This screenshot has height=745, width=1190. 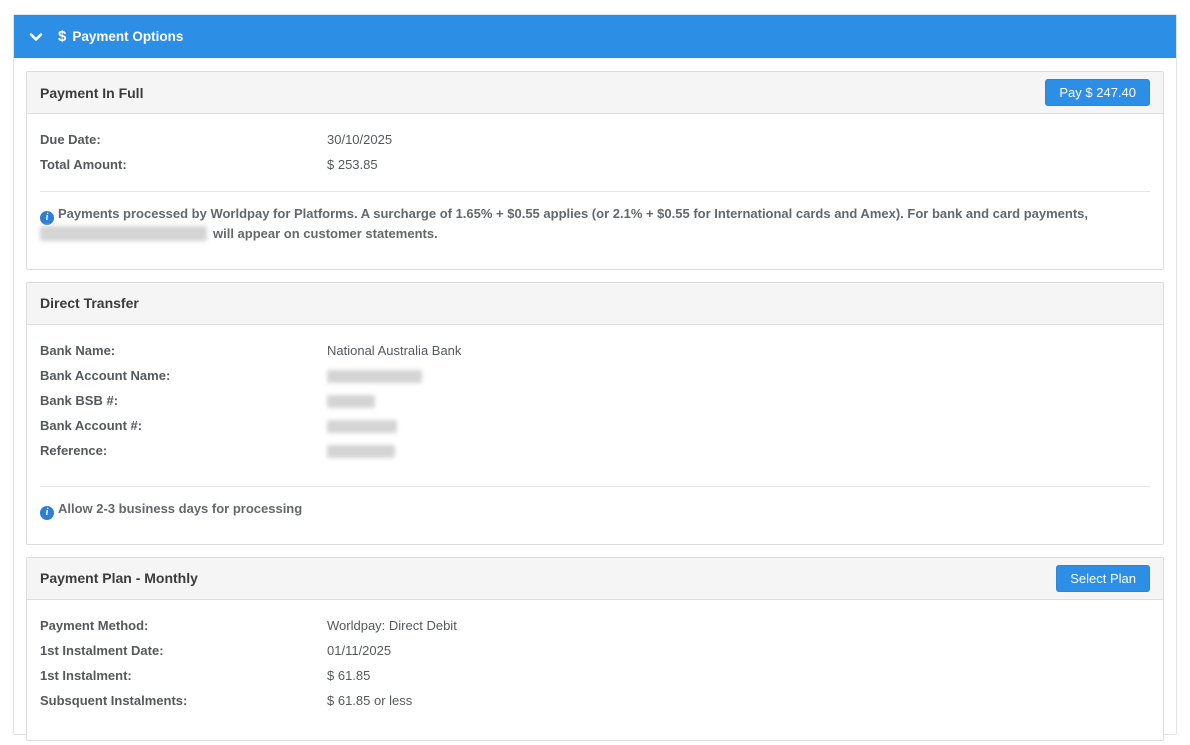 What do you see at coordinates (1103, 578) in the screenshot?
I see `select-plan-button: Select Plan` at bounding box center [1103, 578].